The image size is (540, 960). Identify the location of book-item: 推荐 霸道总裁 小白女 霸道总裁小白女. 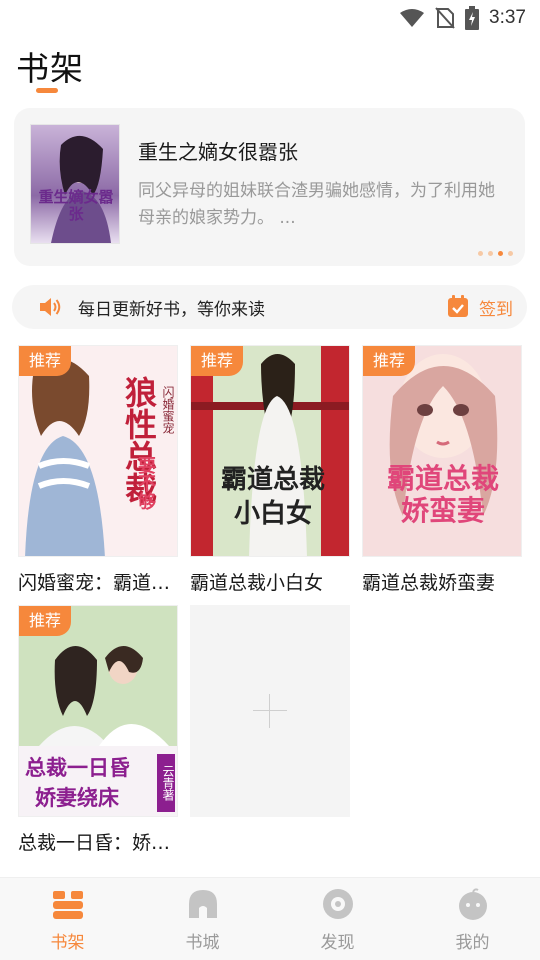
(270, 470).